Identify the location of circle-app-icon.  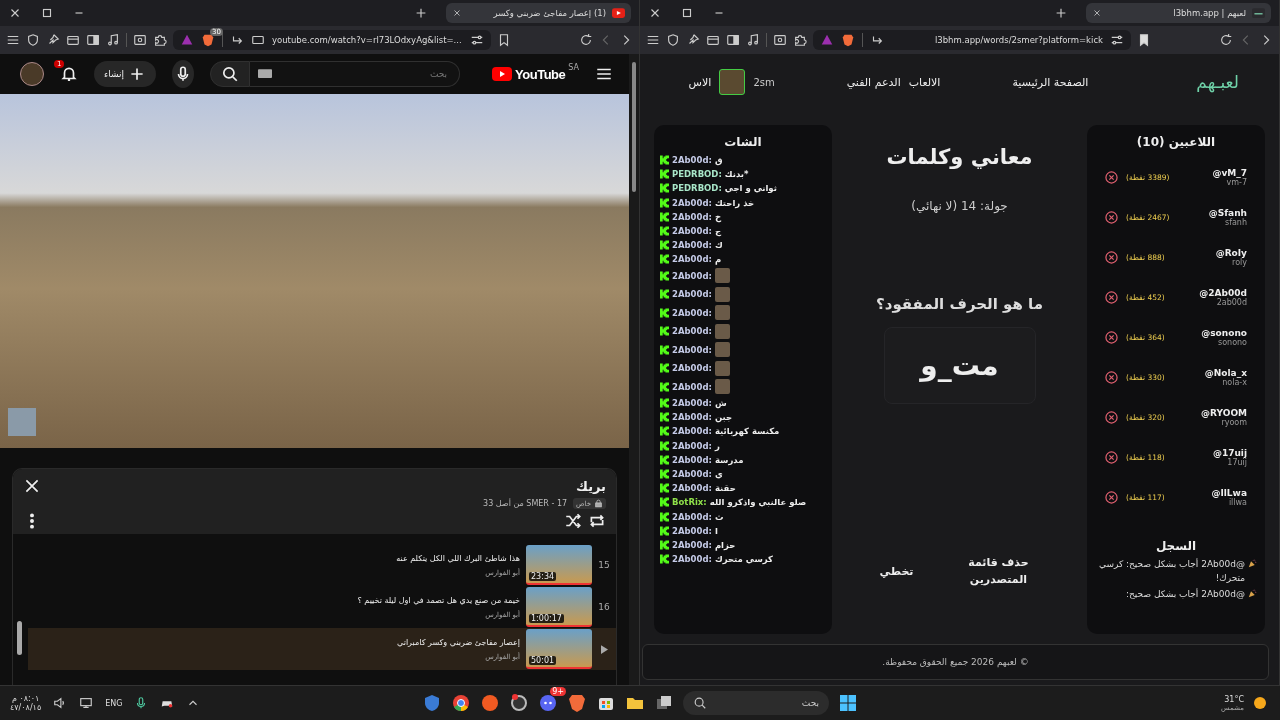
(490, 703).